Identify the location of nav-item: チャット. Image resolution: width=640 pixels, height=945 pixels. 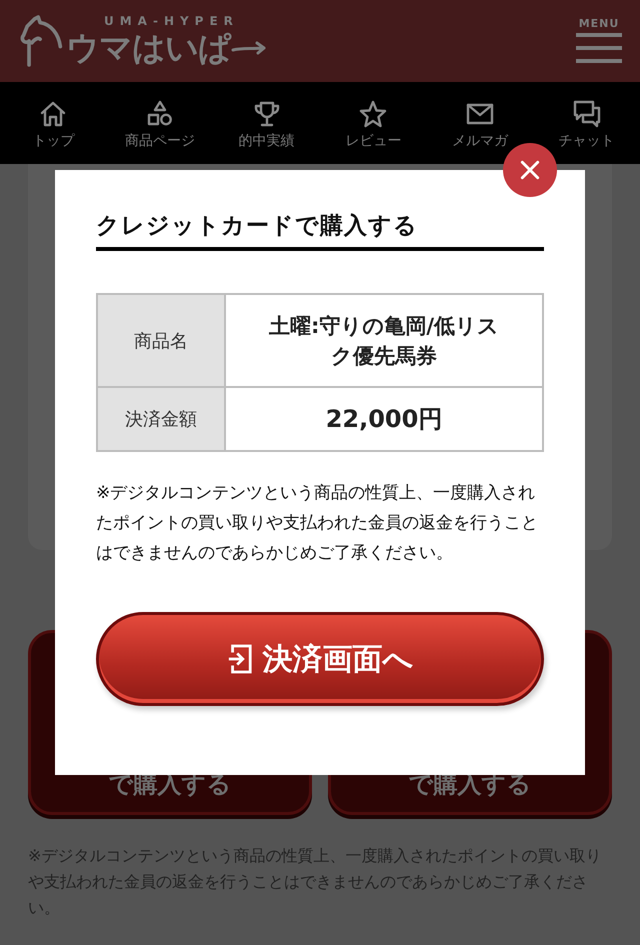
(586, 123).